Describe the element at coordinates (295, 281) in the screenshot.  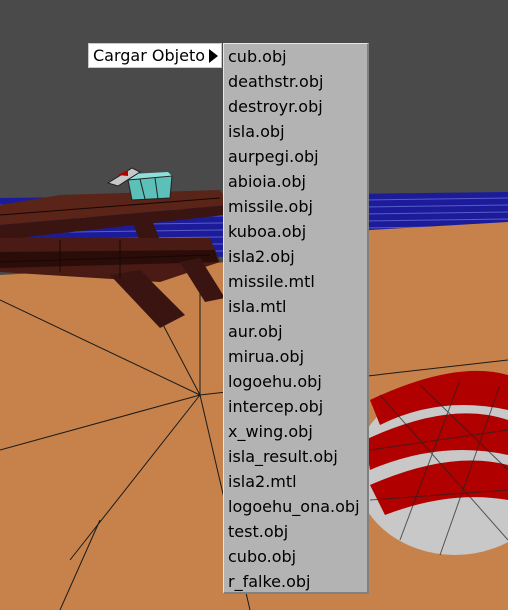
I see `submenu-item-missile-mtl: missile.mtl` at that location.